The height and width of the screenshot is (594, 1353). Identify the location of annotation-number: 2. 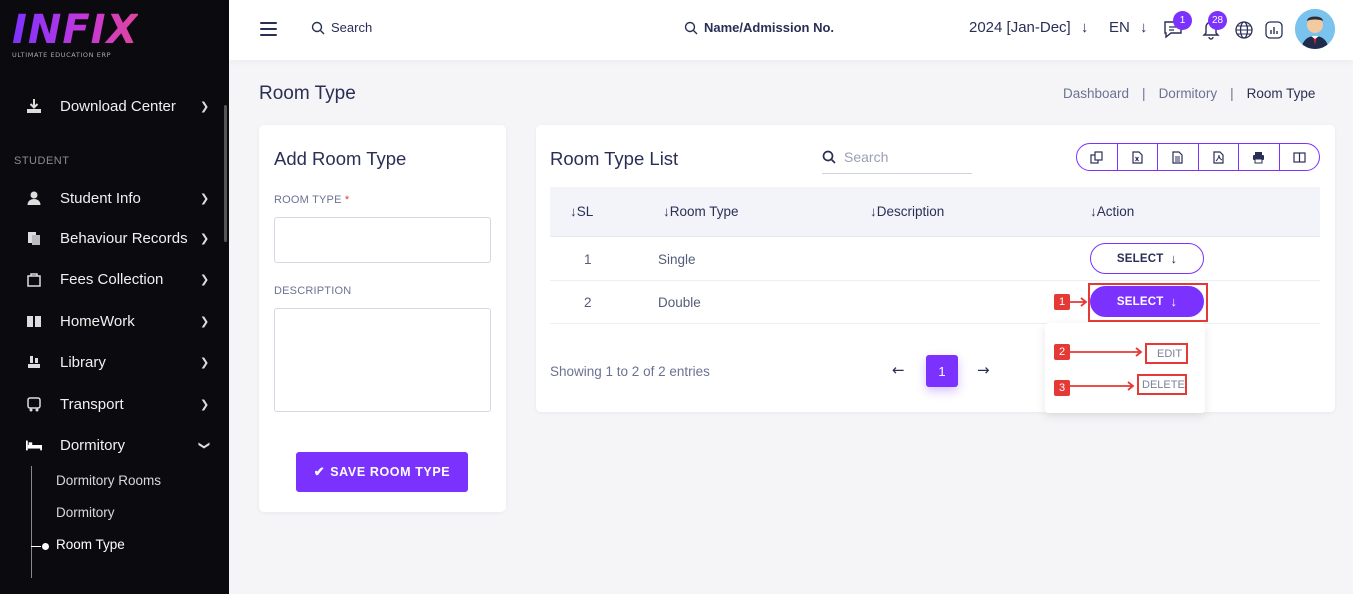
(1062, 352).